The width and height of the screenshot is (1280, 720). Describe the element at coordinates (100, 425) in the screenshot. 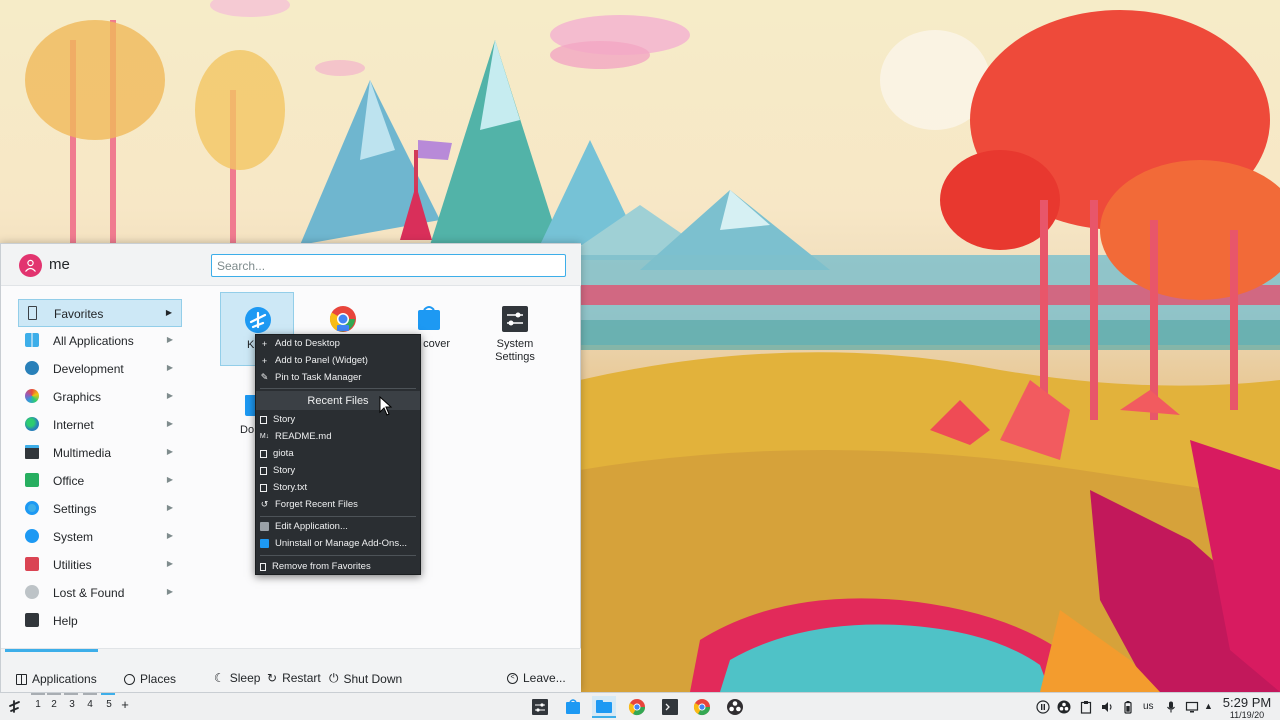

I see `category-internet: Internet ▶` at that location.